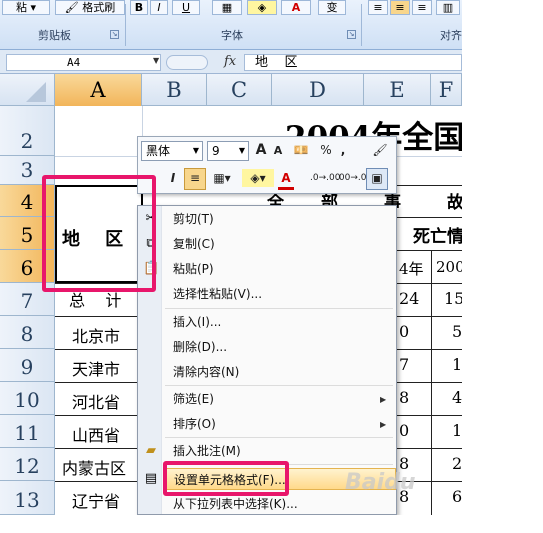 The width and height of the screenshot is (543, 533). Describe the element at coordinates (409, 298) in the screenshot. I see `value-cell: 24` at that location.